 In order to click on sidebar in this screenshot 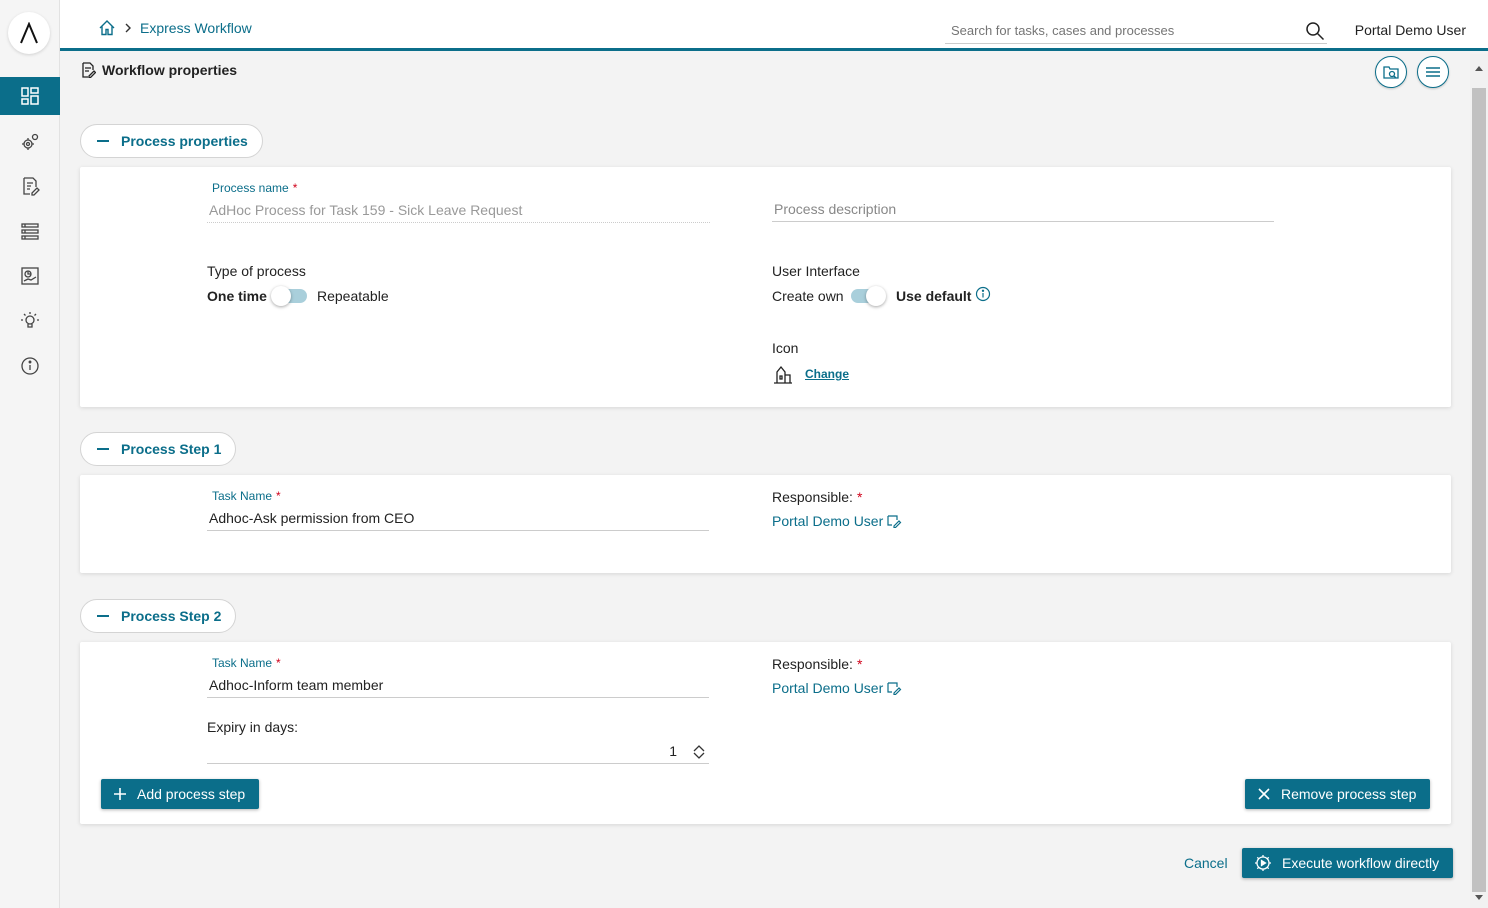, I will do `click(30, 454)`.